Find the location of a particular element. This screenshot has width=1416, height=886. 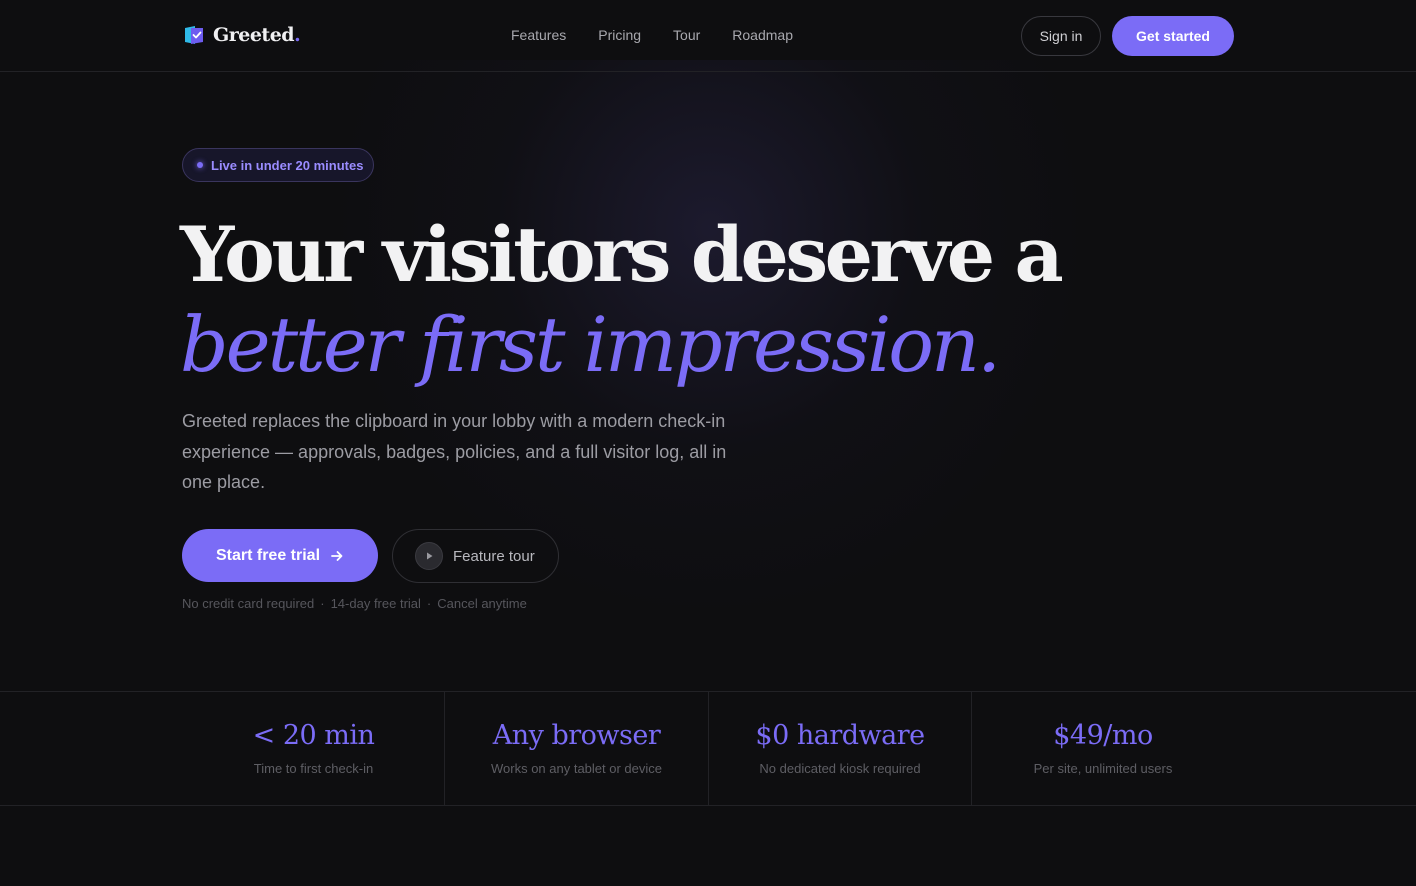

stat-label: Works on any tablet or device is located at coordinates (576, 768).